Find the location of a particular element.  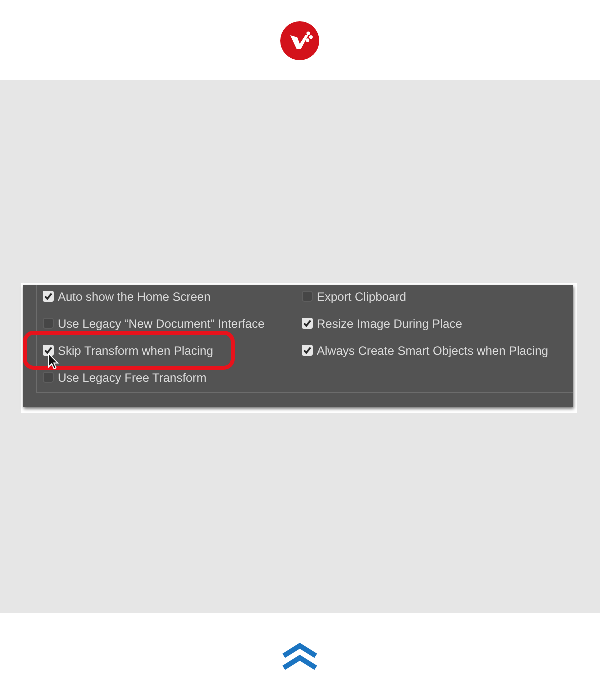

option-label: Use Legacy “New Document” Interface is located at coordinates (161, 323).